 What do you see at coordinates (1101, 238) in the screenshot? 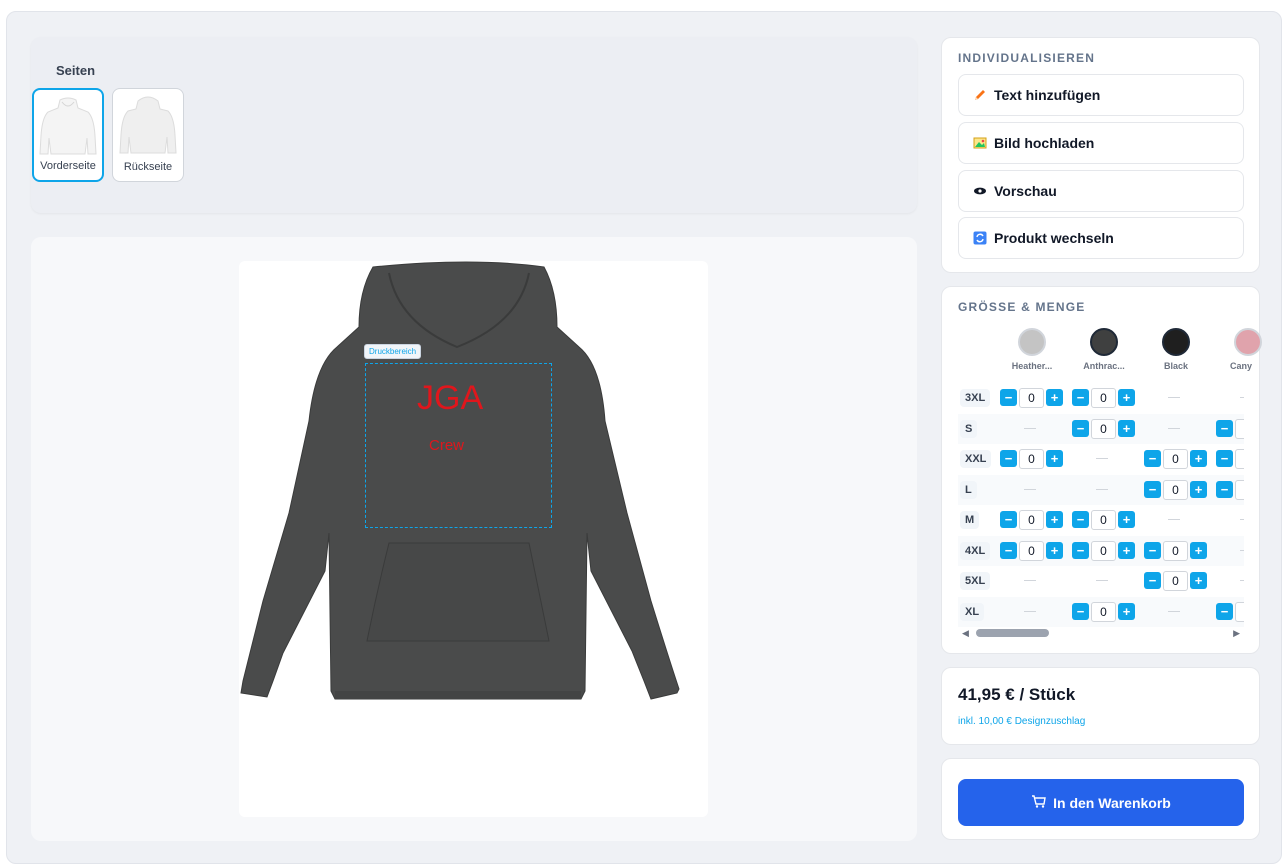
I see `switch-product-button: Produkt wechseln` at bounding box center [1101, 238].